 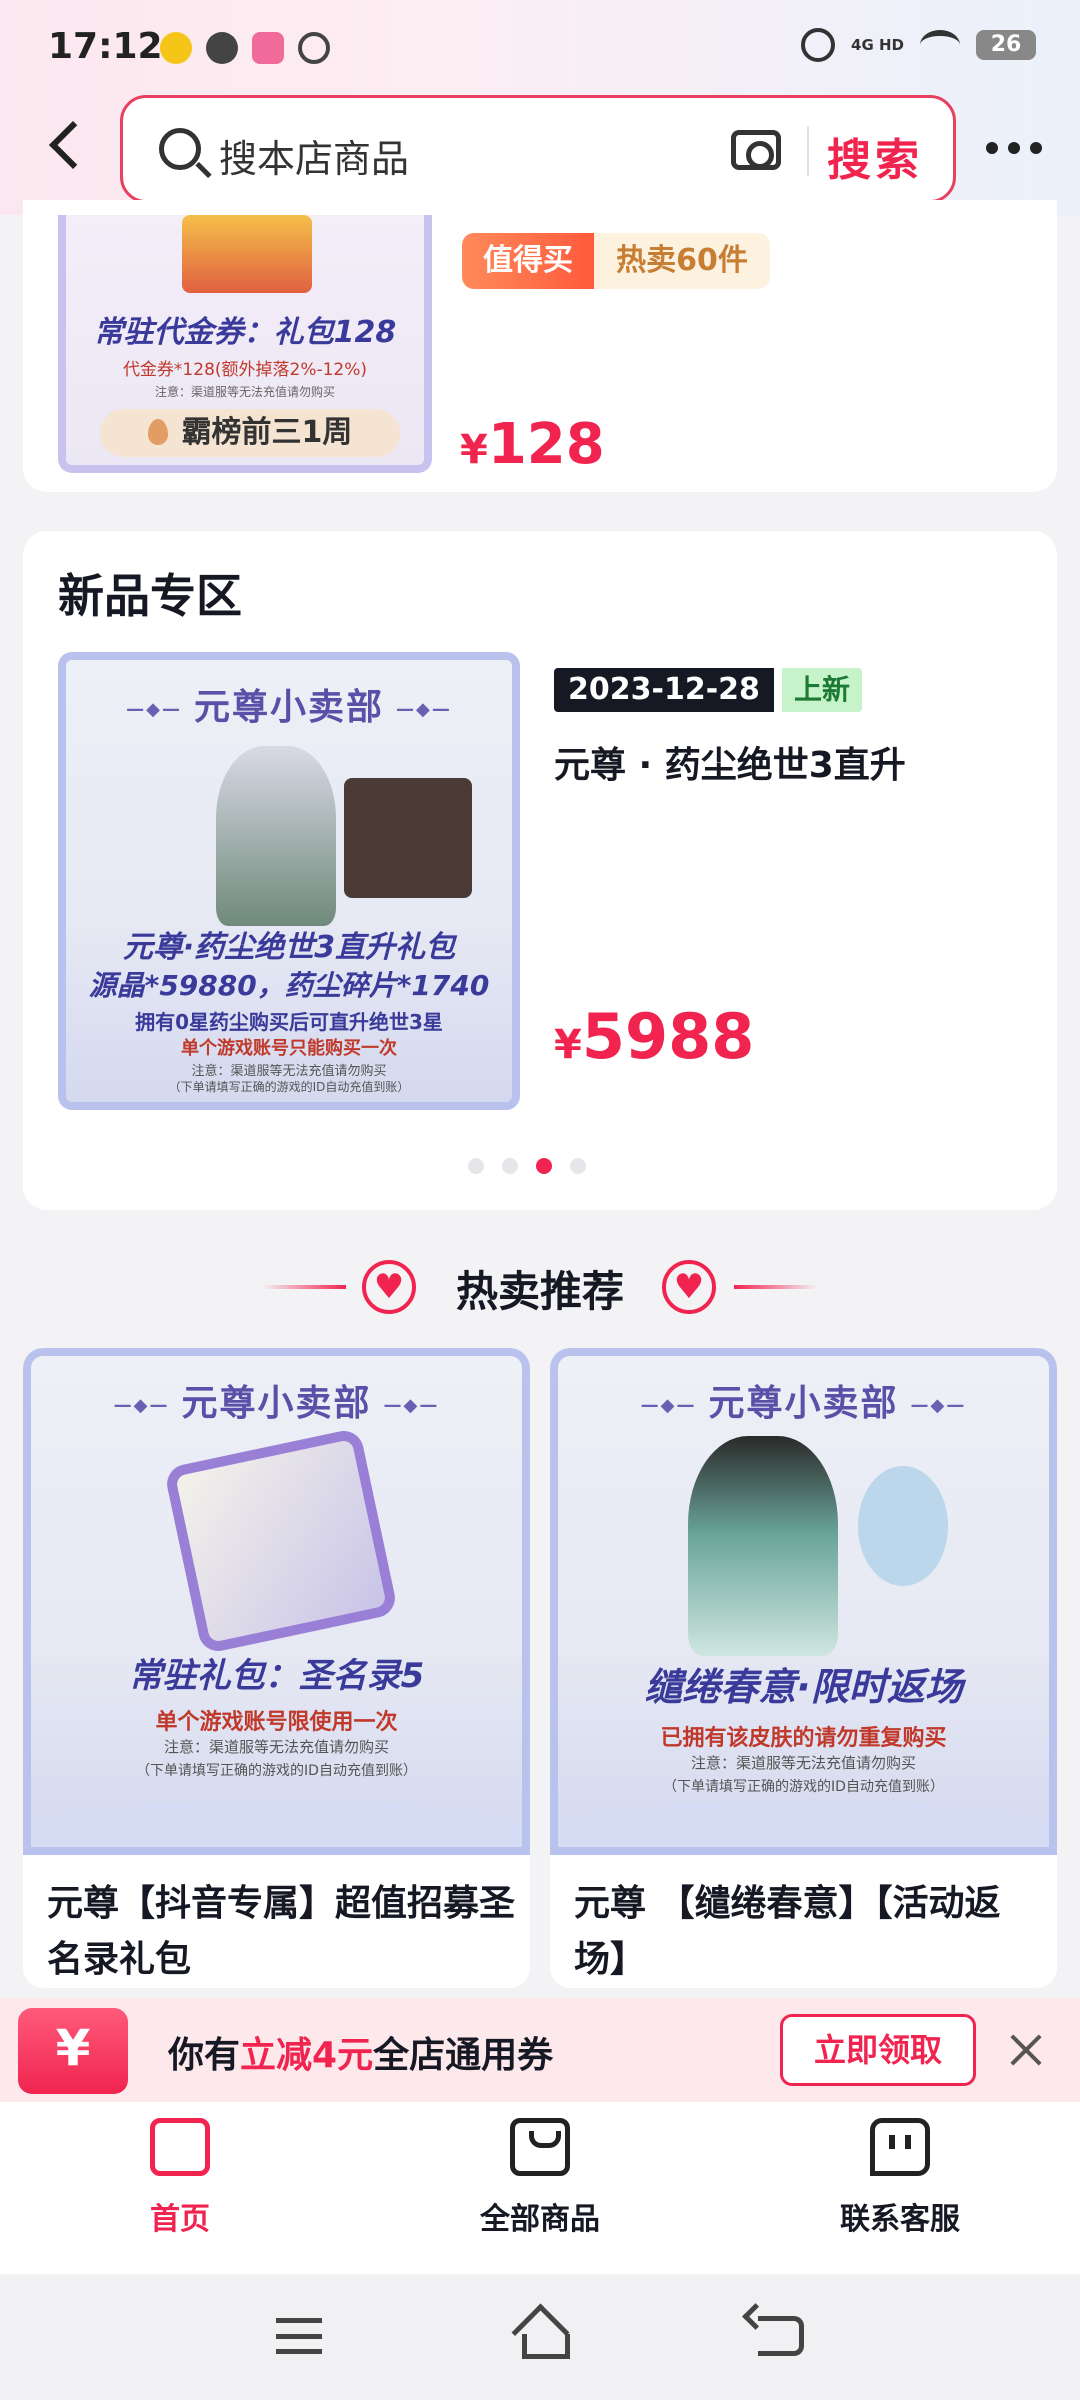 What do you see at coordinates (180, 2219) in the screenshot?
I see `tab-label: 首页` at bounding box center [180, 2219].